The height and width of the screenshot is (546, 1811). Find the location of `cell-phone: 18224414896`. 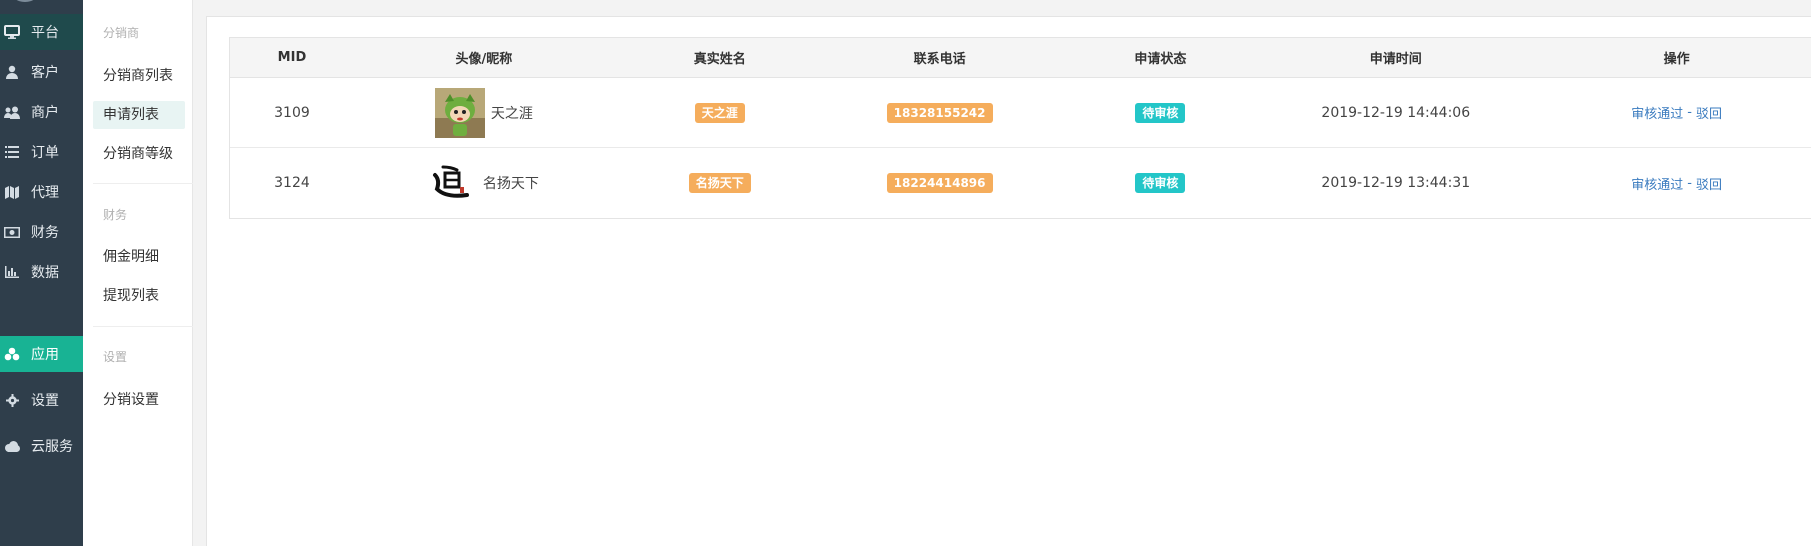

cell-phone: 18224414896 is located at coordinates (940, 183).